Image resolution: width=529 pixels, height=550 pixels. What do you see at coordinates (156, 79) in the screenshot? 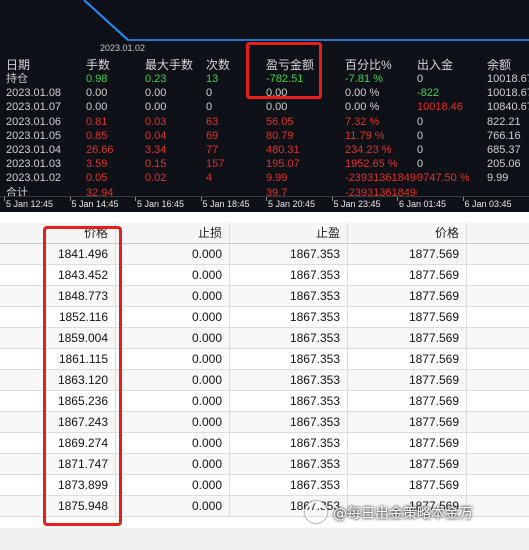
I see `stats-cell-max-lots: 0.23` at bounding box center [156, 79].